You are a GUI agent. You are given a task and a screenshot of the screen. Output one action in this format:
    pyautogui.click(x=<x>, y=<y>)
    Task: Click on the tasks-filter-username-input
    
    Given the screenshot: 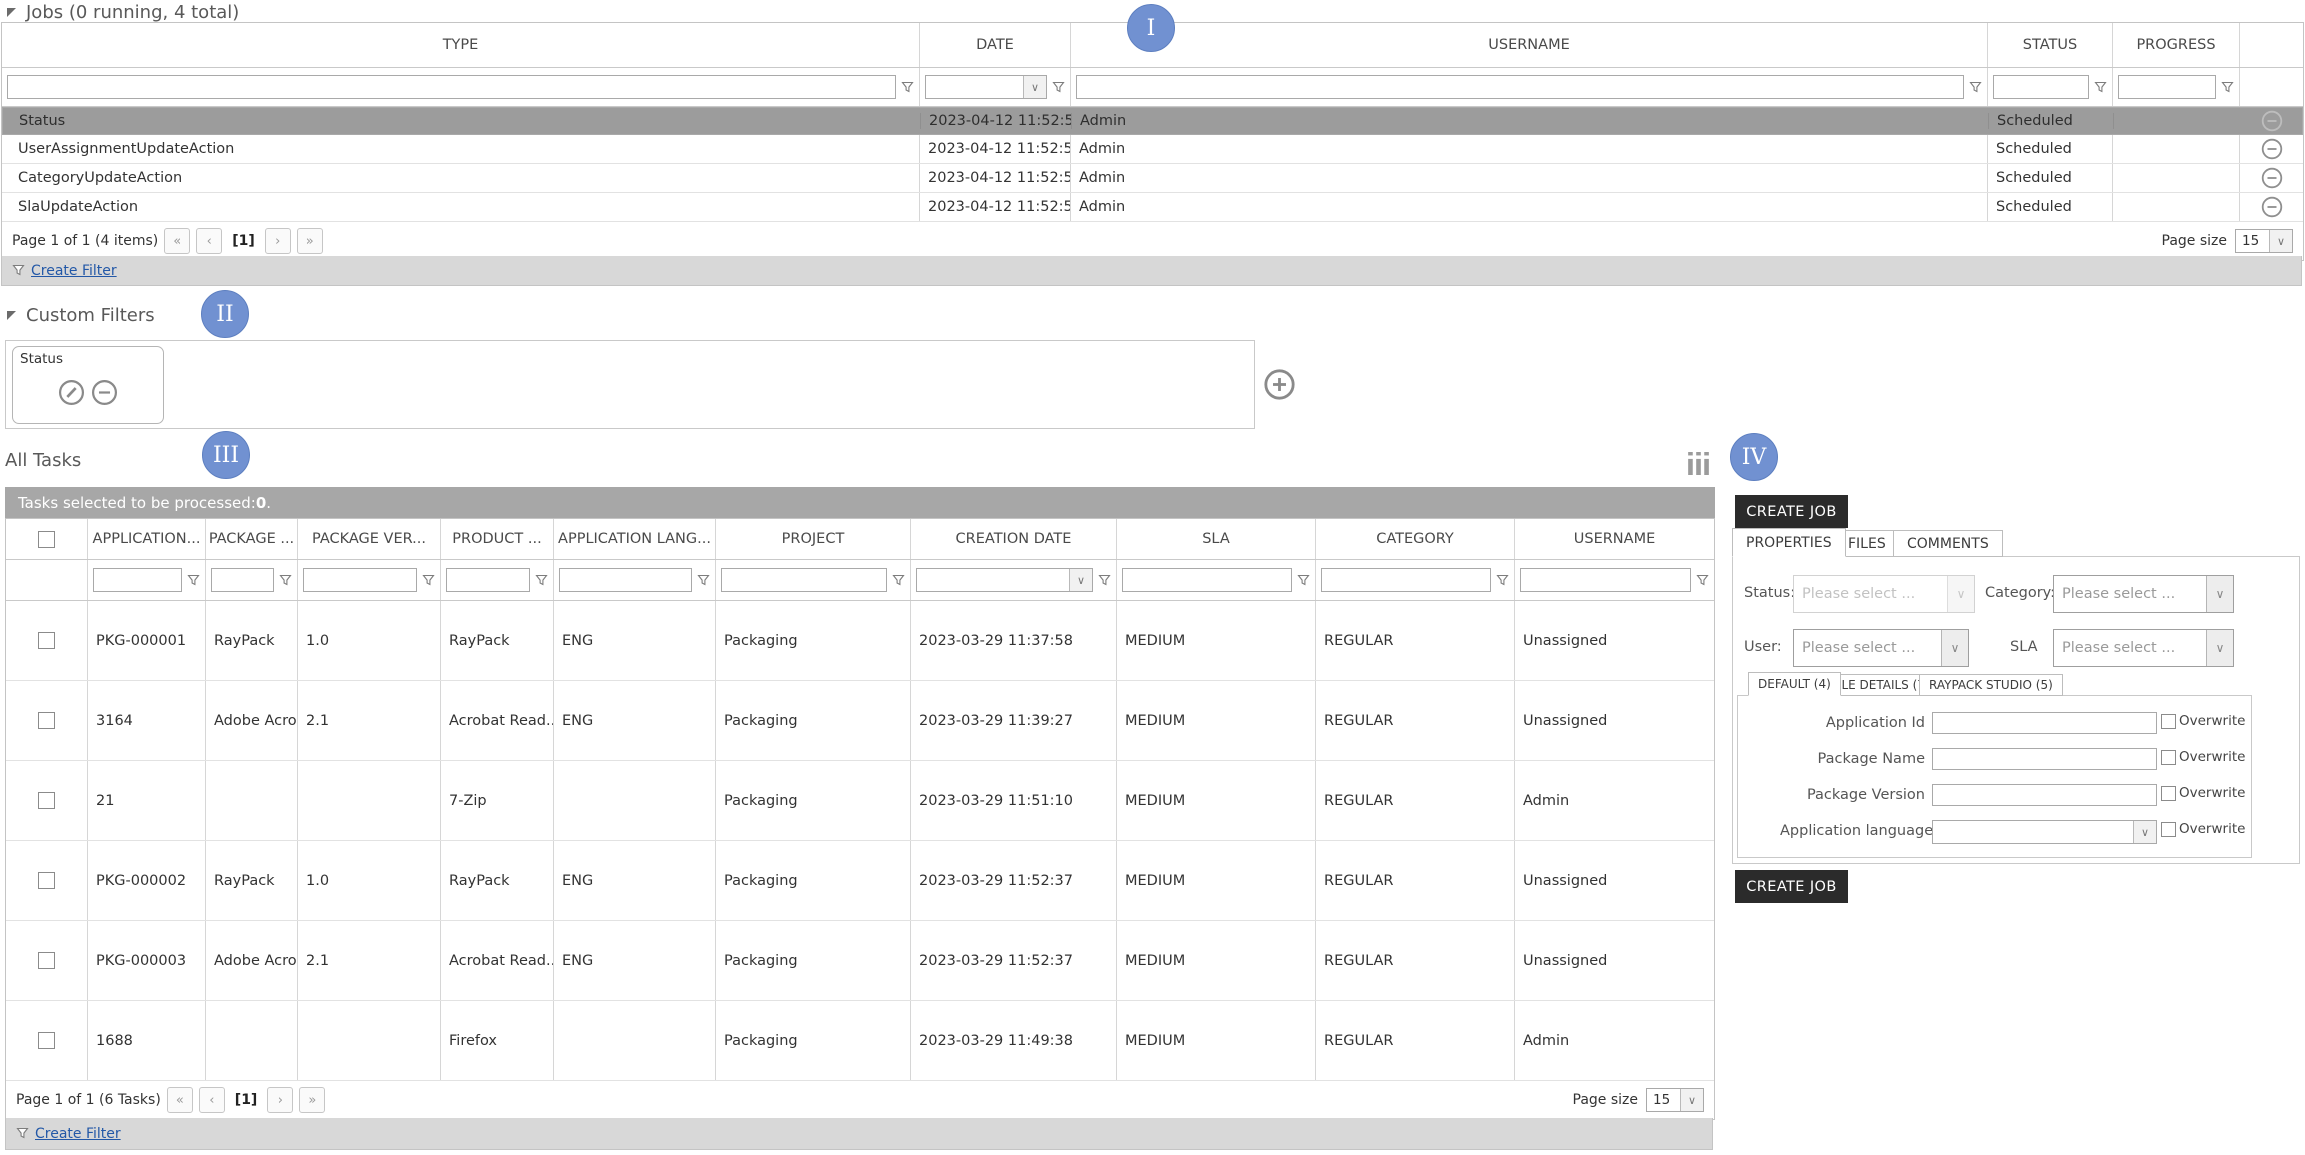 What is the action you would take?
    pyautogui.click(x=1605, y=580)
    